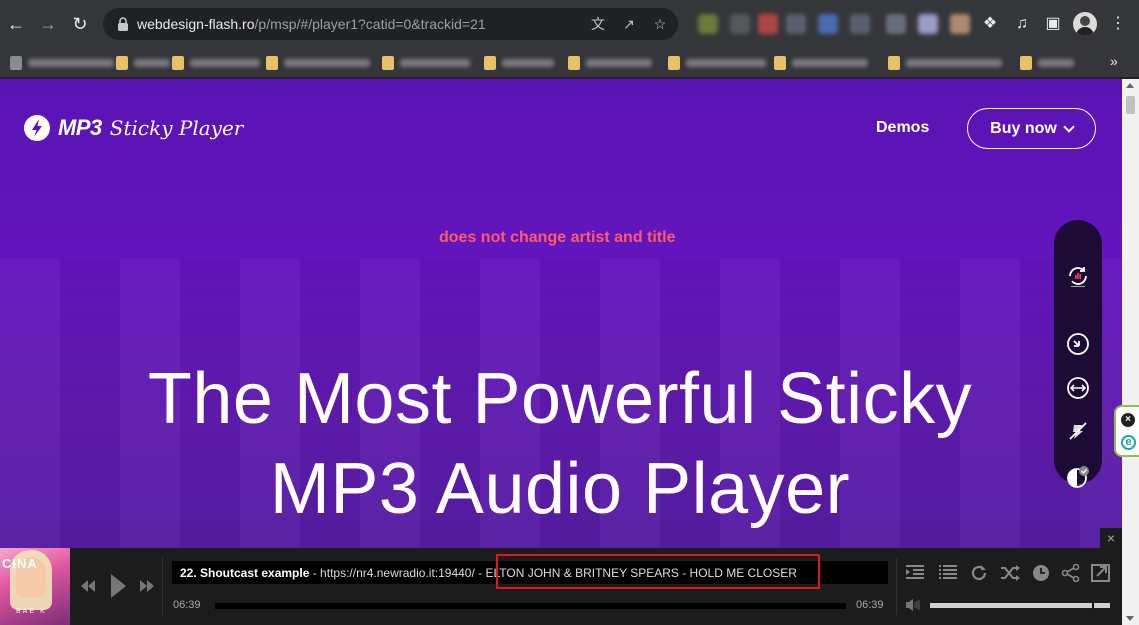 The height and width of the screenshot is (625, 1139). What do you see at coordinates (20, 563) in the screenshot?
I see `cover-title: CINA` at bounding box center [20, 563].